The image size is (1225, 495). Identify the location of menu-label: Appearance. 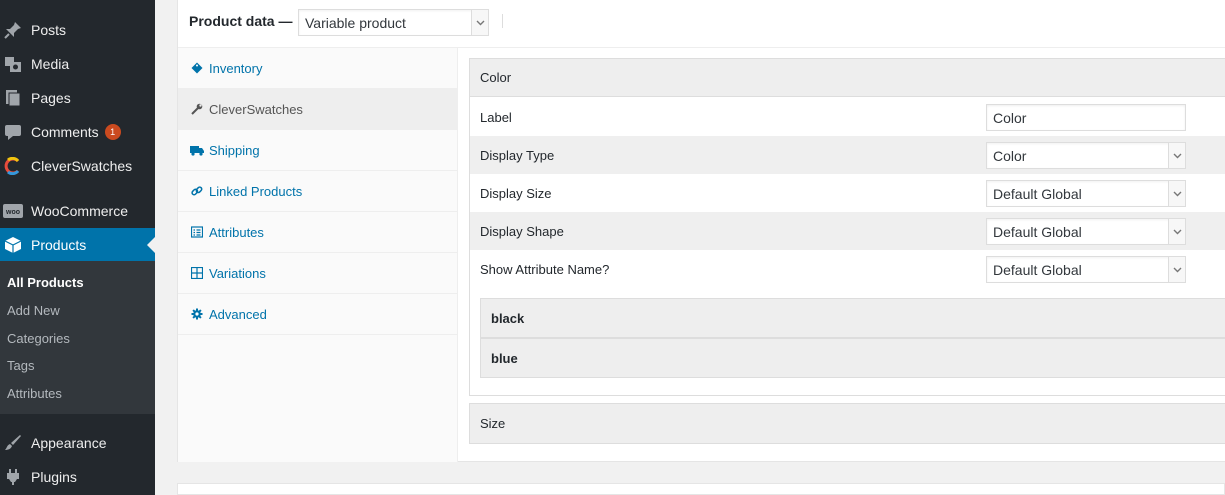
(69, 443).